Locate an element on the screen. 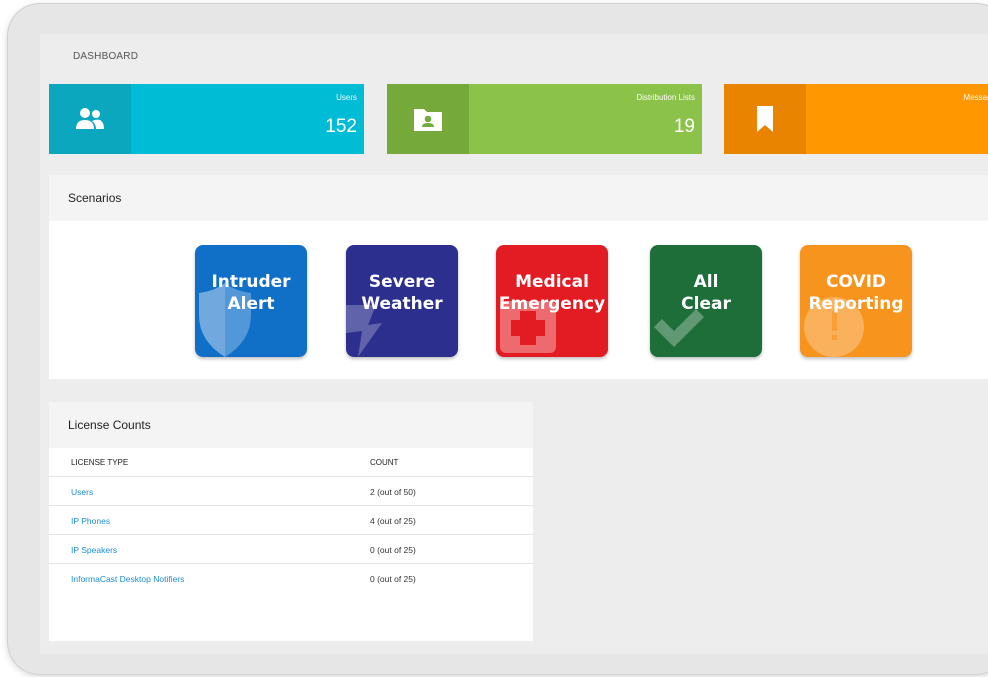  table-row: Users 2 (out of 50) is located at coordinates (291, 491).